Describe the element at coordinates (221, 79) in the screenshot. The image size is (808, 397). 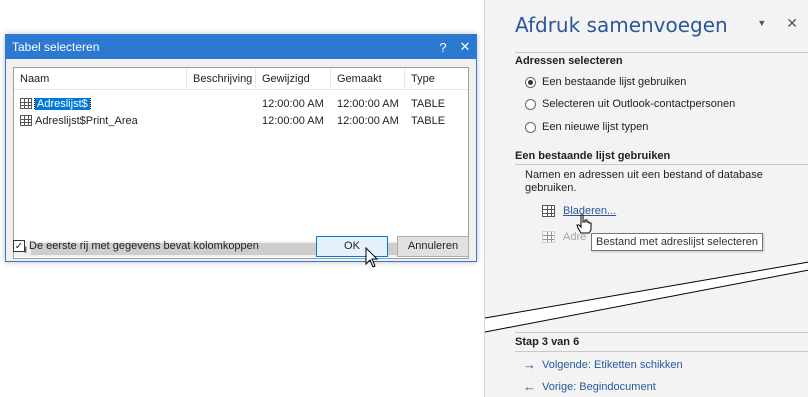
I see `column-header-description: Beschrijving` at that location.